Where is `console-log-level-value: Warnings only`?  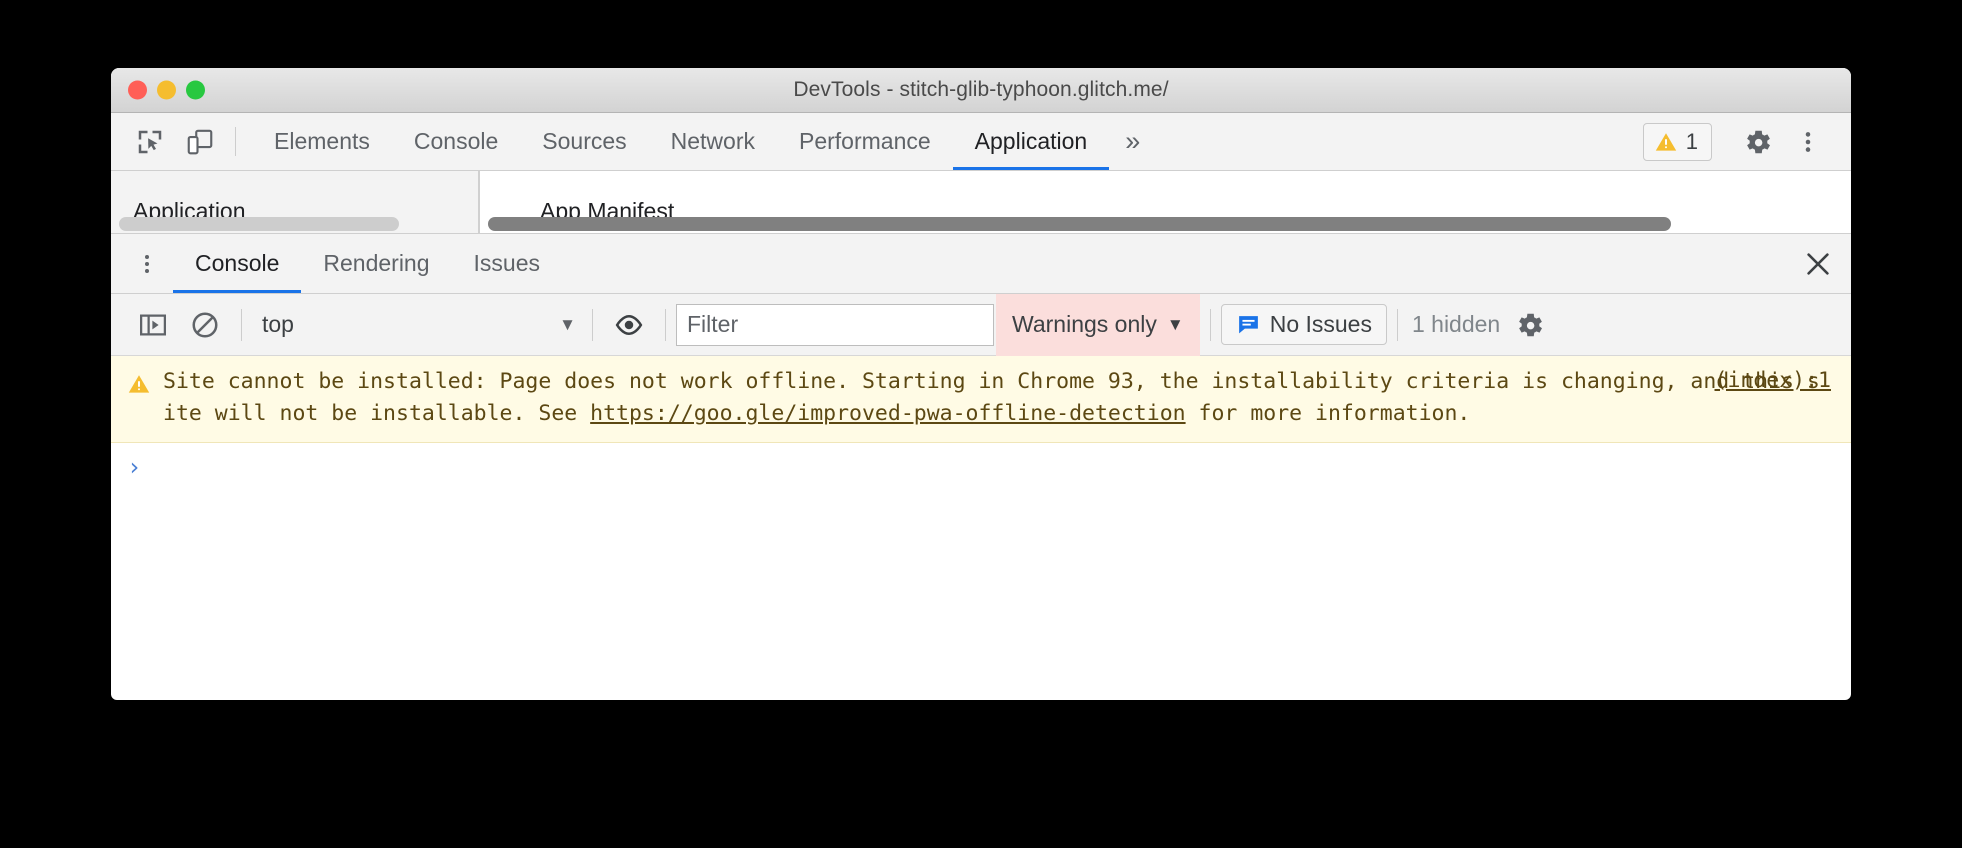 console-log-level-value: Warnings only is located at coordinates (1084, 324).